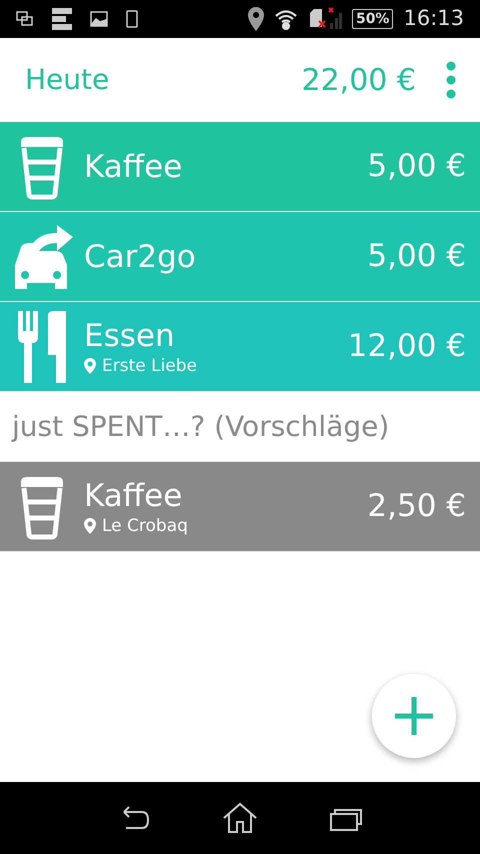 This screenshot has height=854, width=480. What do you see at coordinates (240, 347) in the screenshot?
I see `expense-row: Essen Erste Liebe 12,00 €` at bounding box center [240, 347].